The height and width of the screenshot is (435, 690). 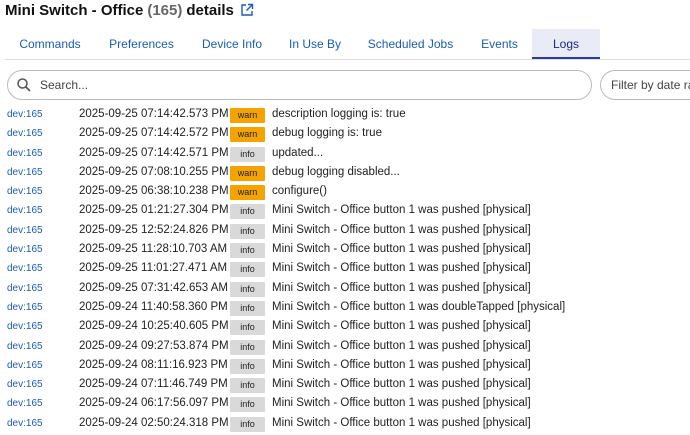 I want to click on log-timestamp: 2025-09-24 07:11:46.749 PM, so click(x=153, y=384).